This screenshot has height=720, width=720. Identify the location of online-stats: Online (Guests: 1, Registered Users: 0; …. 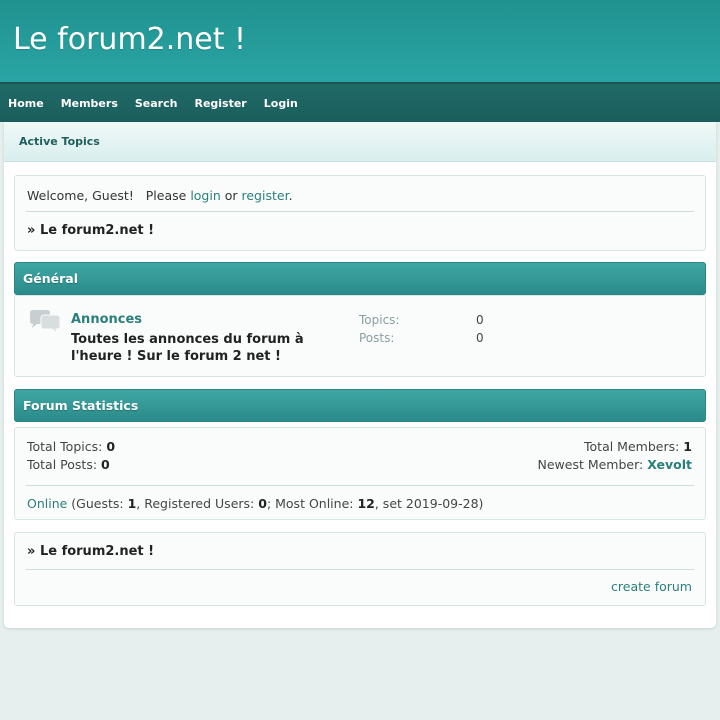
(255, 503).